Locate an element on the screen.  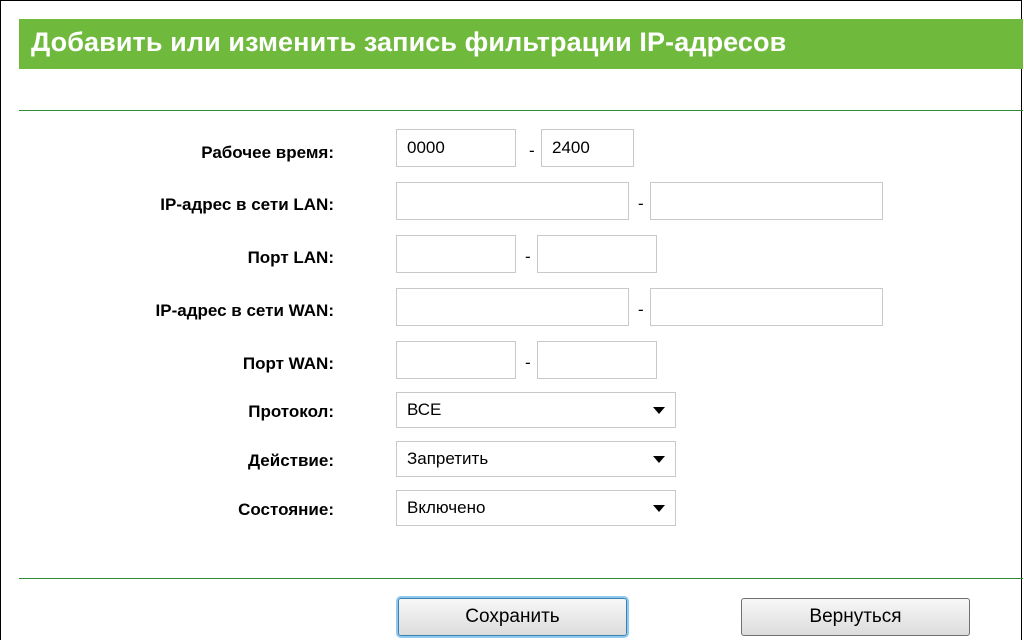
wan-ip-start-input is located at coordinates (512, 307).